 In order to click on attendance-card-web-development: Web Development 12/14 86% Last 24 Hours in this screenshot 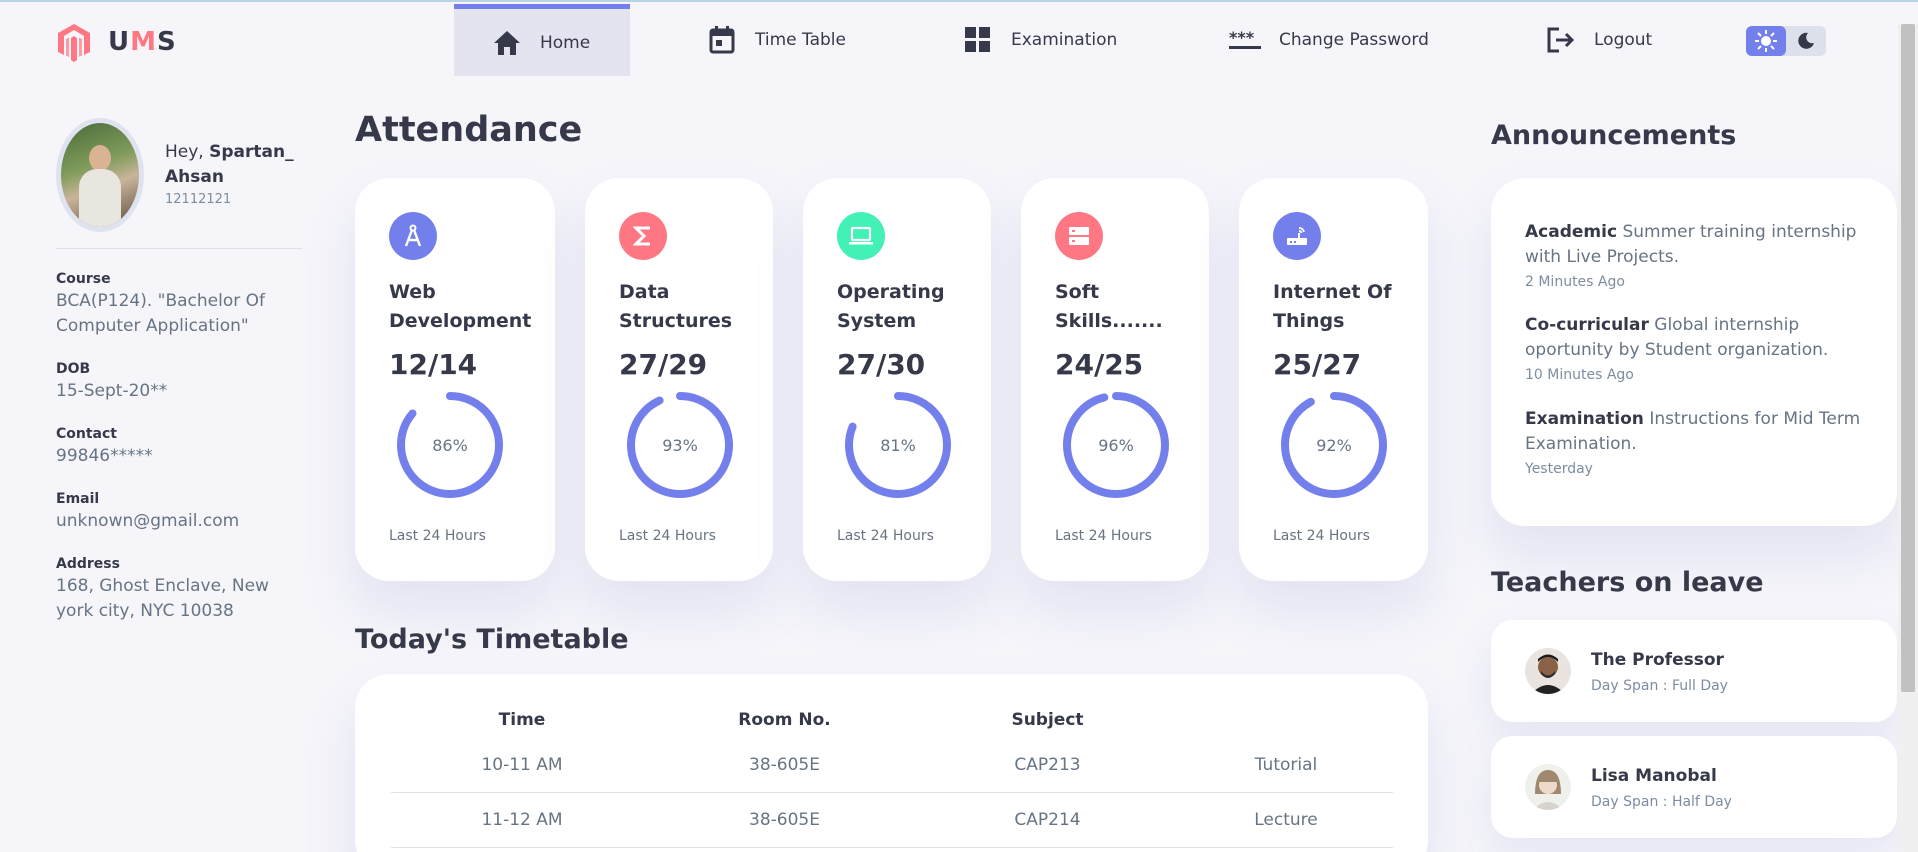, I will do `click(455, 379)`.